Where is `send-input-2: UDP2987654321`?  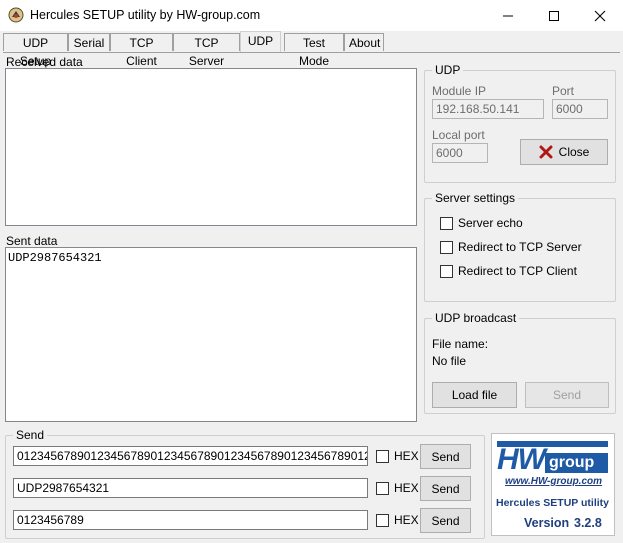 send-input-2: UDP2987654321 is located at coordinates (190, 488).